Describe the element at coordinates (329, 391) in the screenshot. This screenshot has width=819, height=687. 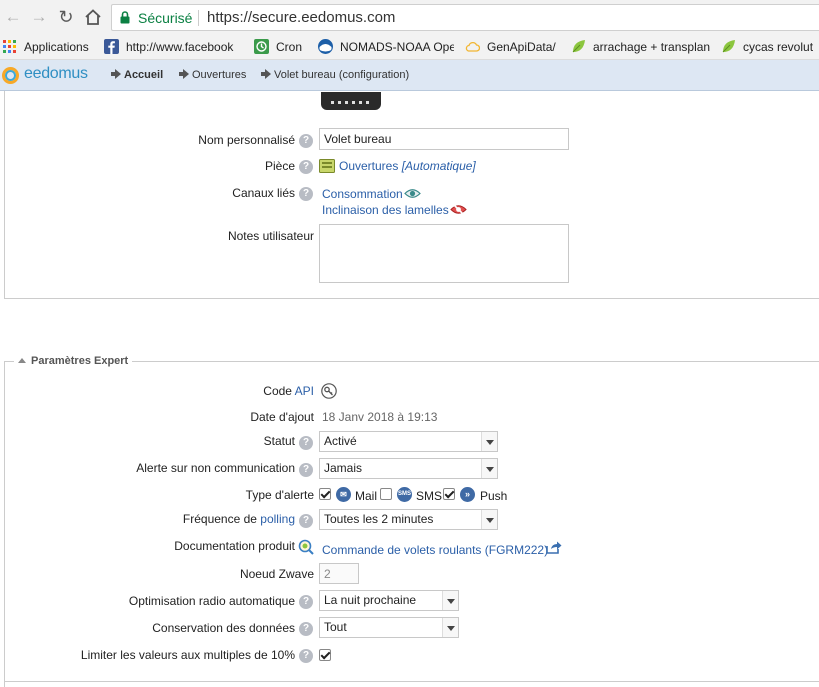
I see `key-icon` at that location.